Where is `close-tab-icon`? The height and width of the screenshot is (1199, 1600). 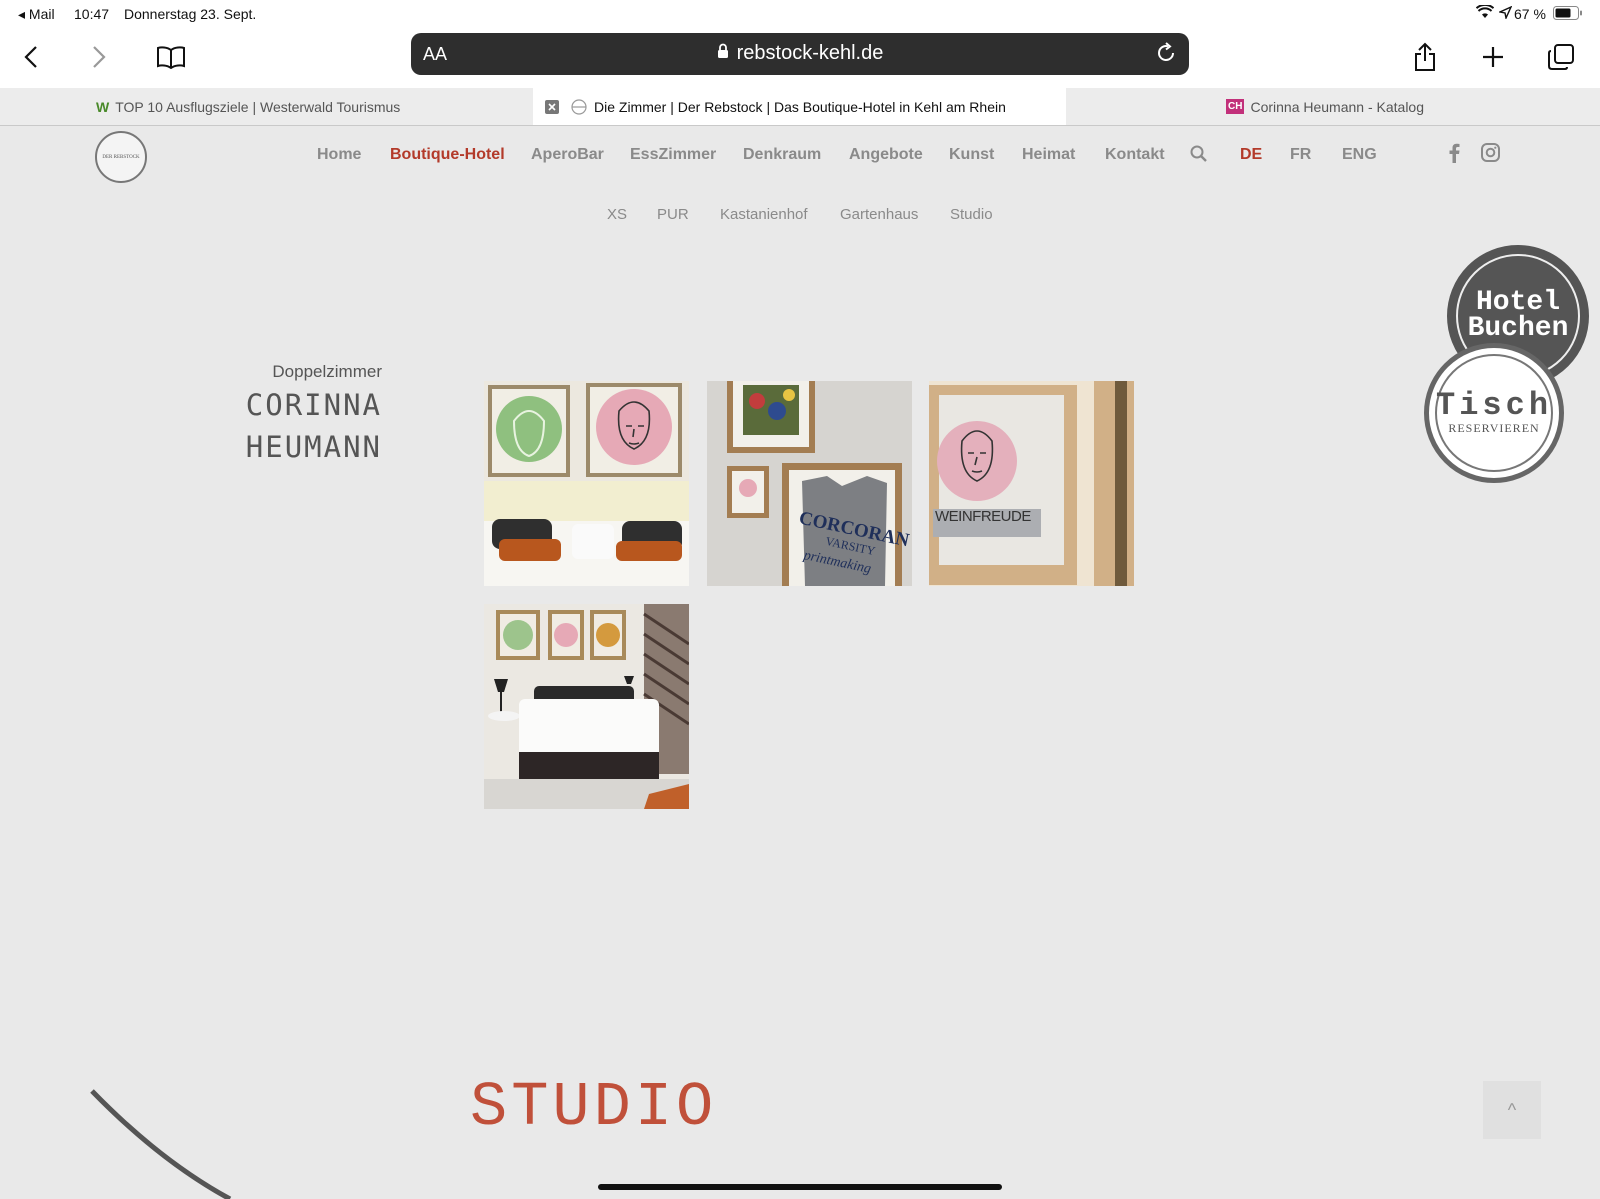 close-tab-icon is located at coordinates (552, 106).